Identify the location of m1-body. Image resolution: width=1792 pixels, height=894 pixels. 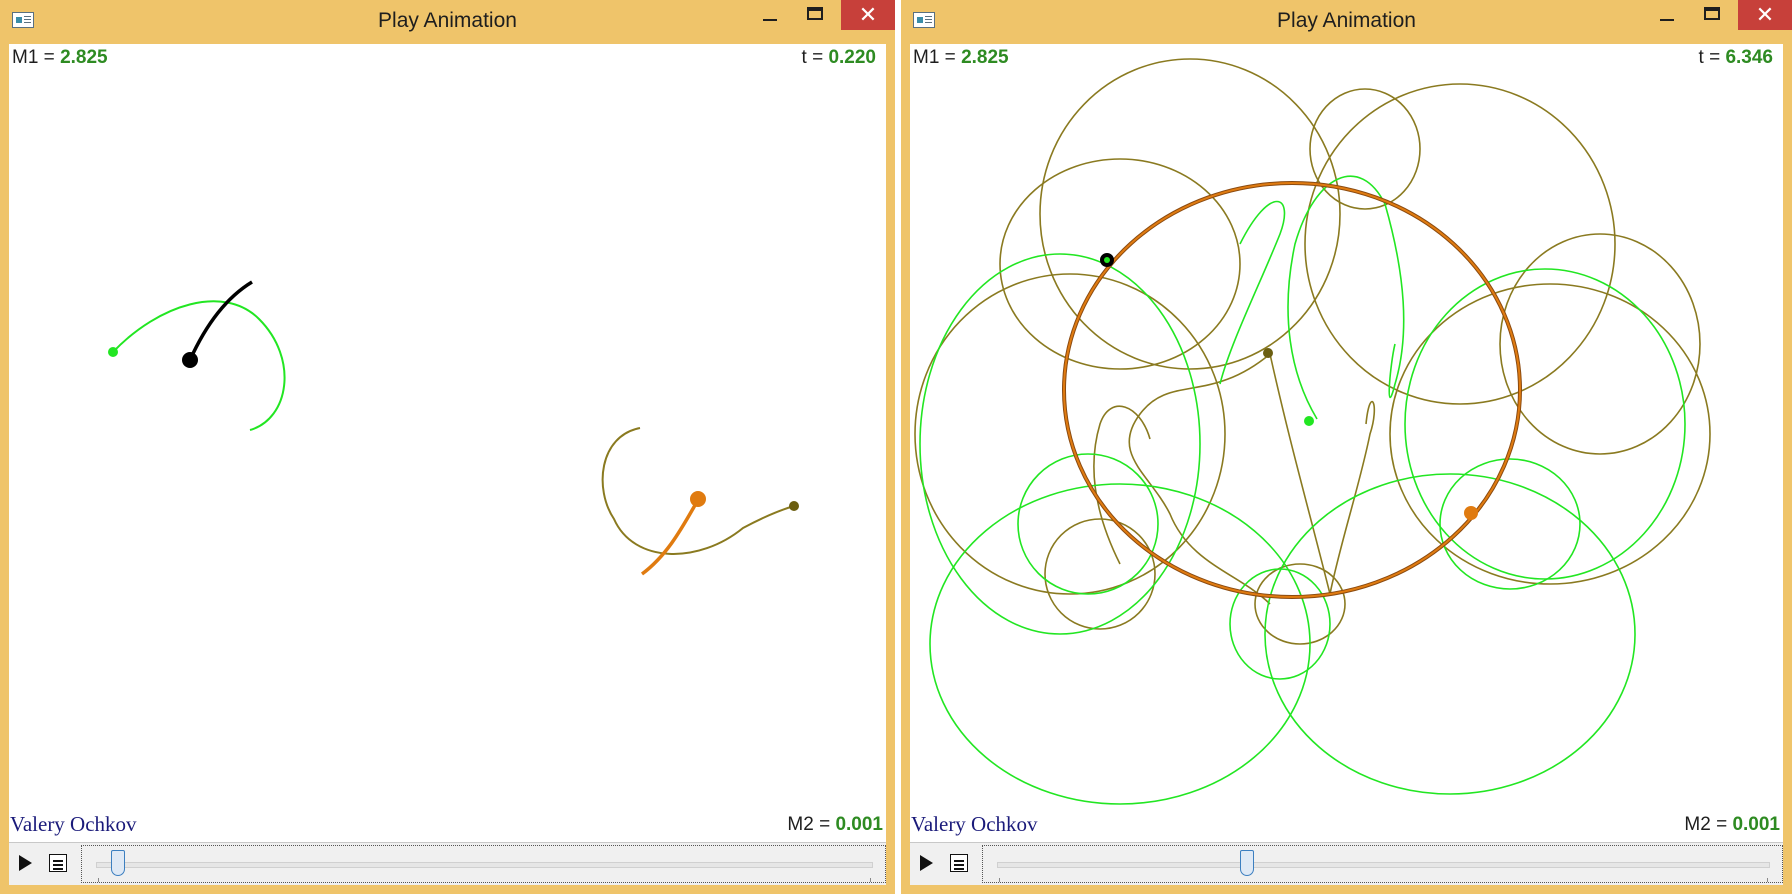
(190, 360).